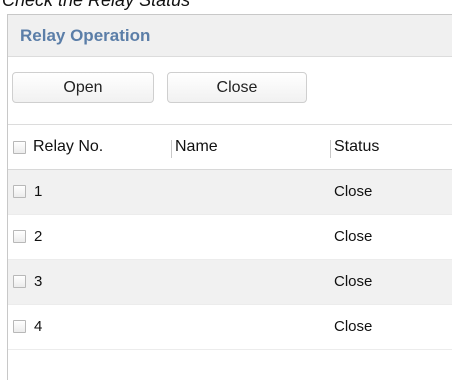 This screenshot has width=452, height=380. Describe the element at coordinates (85, 35) in the screenshot. I see `panel-title: Relay Operation` at that location.